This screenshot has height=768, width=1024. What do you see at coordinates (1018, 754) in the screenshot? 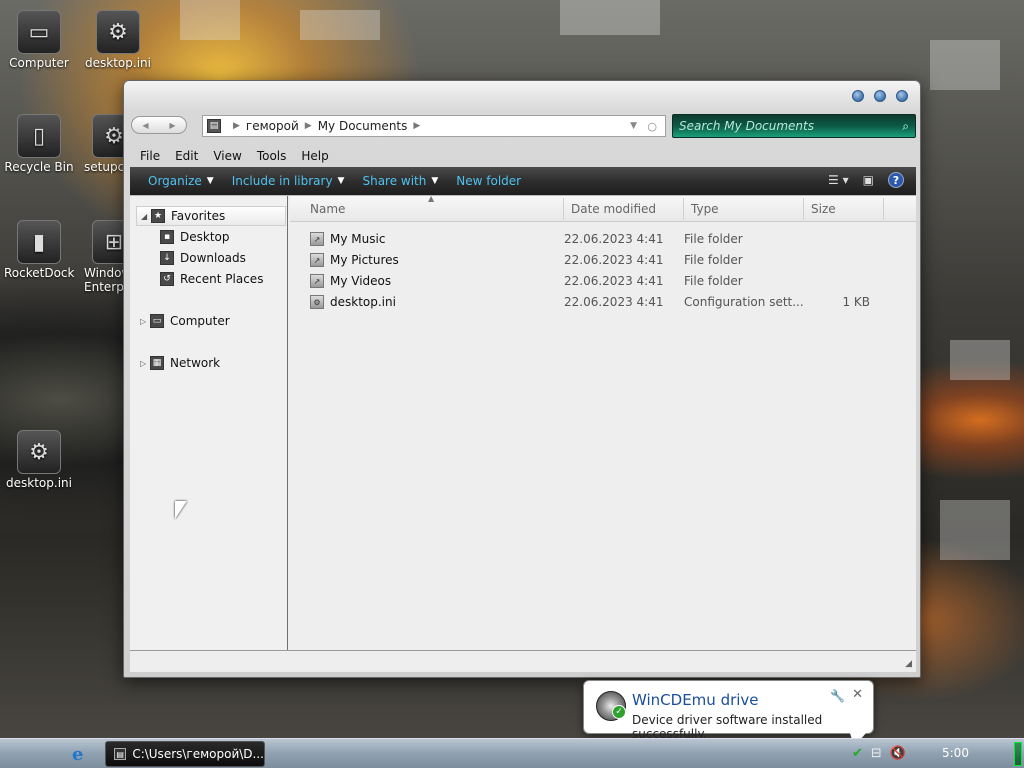
I see `show-desktop-button` at bounding box center [1018, 754].